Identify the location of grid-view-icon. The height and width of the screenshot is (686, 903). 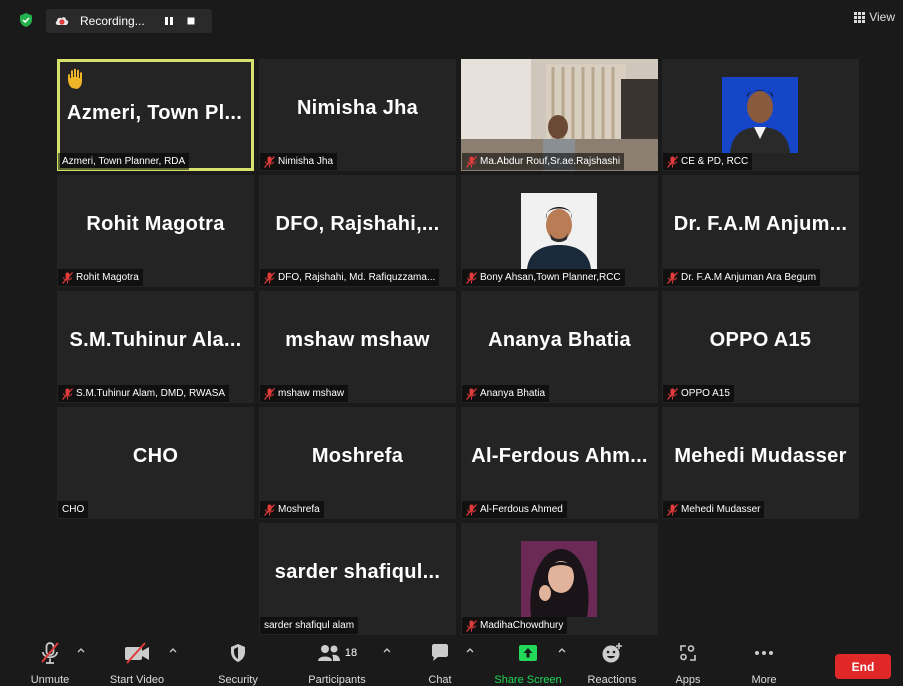
(860, 17).